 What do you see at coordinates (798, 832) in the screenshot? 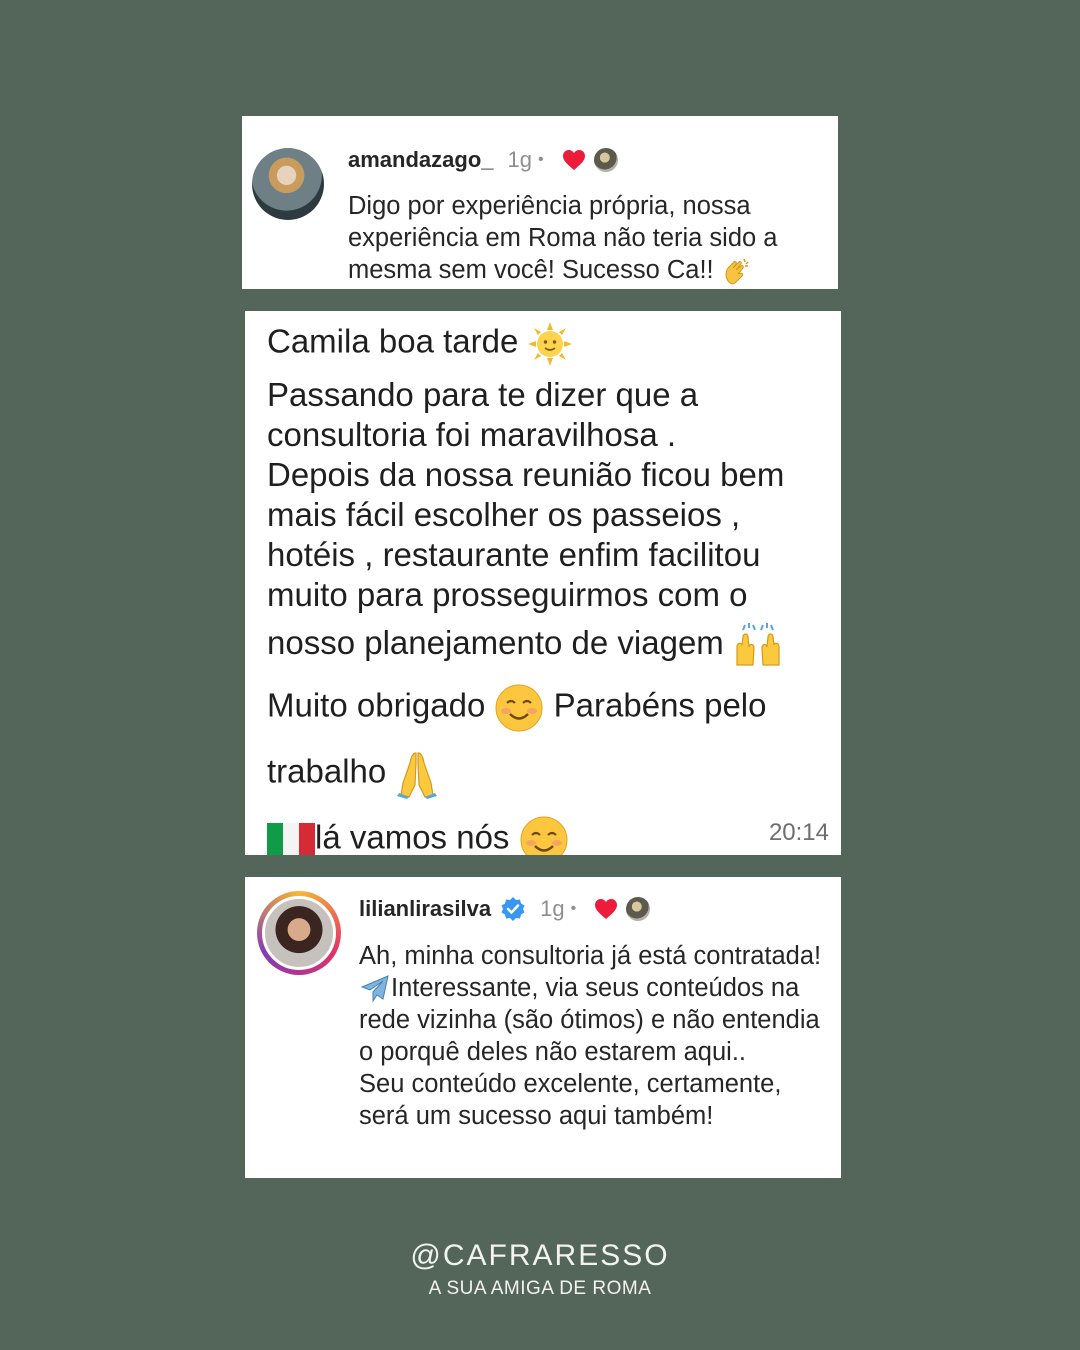
I see `message-timestamp: 20:14` at bounding box center [798, 832].